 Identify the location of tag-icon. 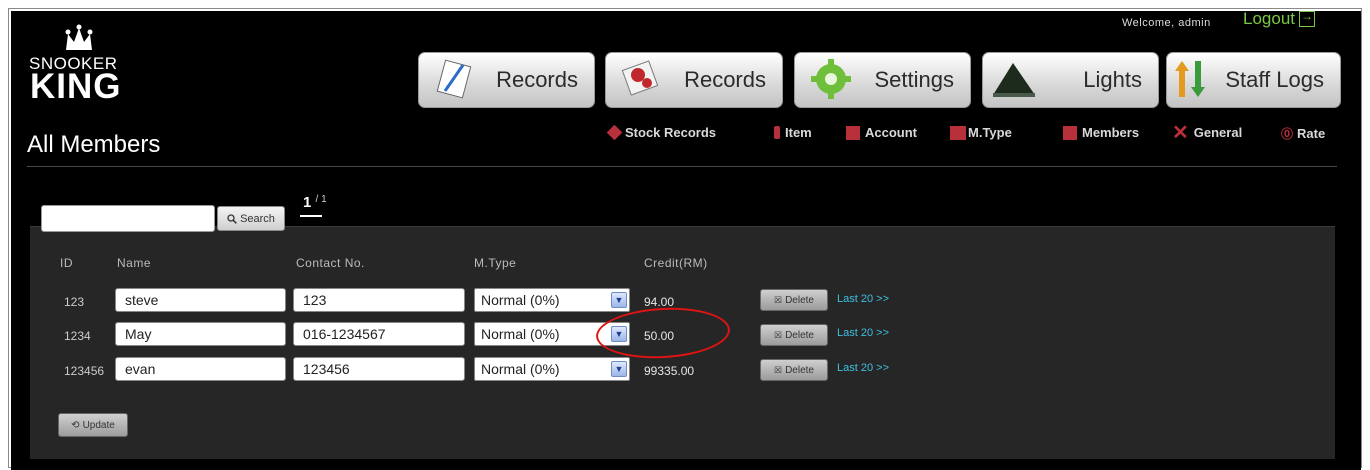
(614, 132).